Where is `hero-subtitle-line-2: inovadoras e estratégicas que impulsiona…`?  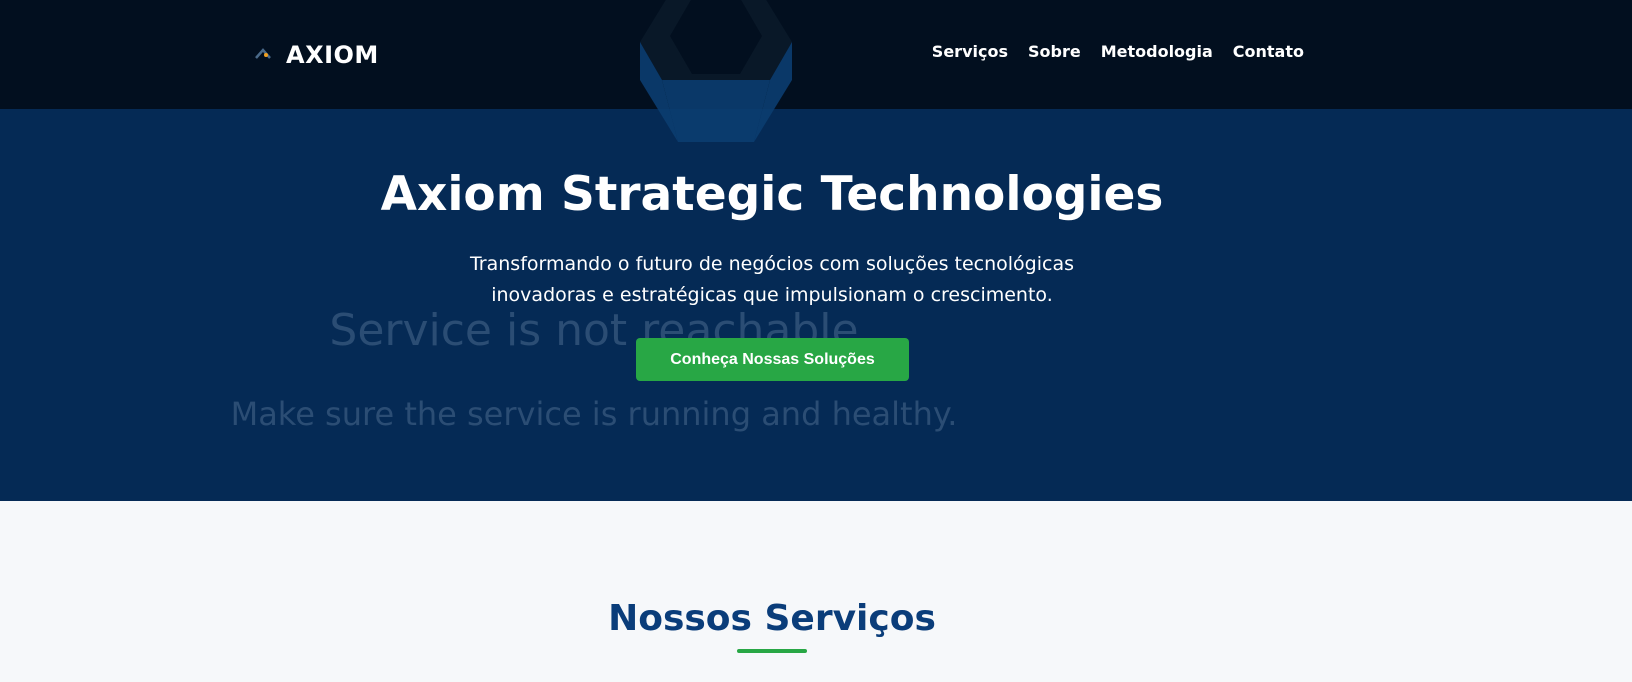
hero-subtitle-line-2: inovadoras e estratégicas que impulsiona… is located at coordinates (772, 295).